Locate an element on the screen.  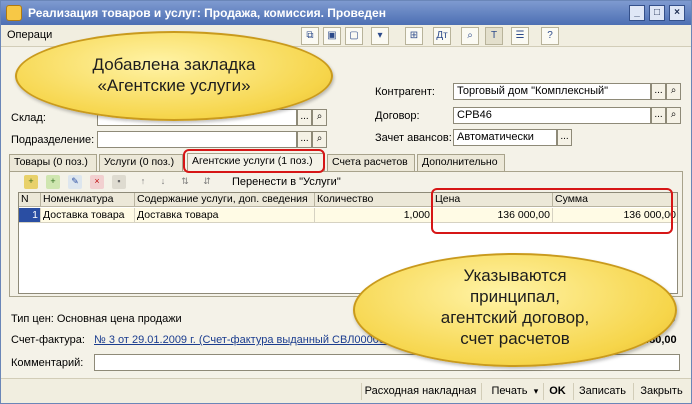
add-row-icon: + is located at coordinates (31, 182).